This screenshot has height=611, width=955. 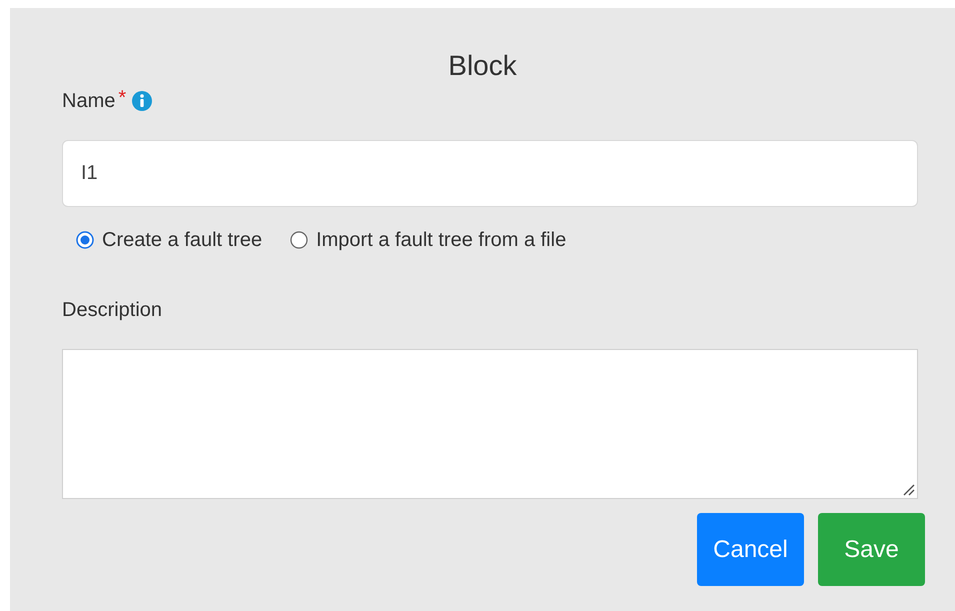 What do you see at coordinates (750, 549) in the screenshot?
I see `cancel-button: Cancel` at bounding box center [750, 549].